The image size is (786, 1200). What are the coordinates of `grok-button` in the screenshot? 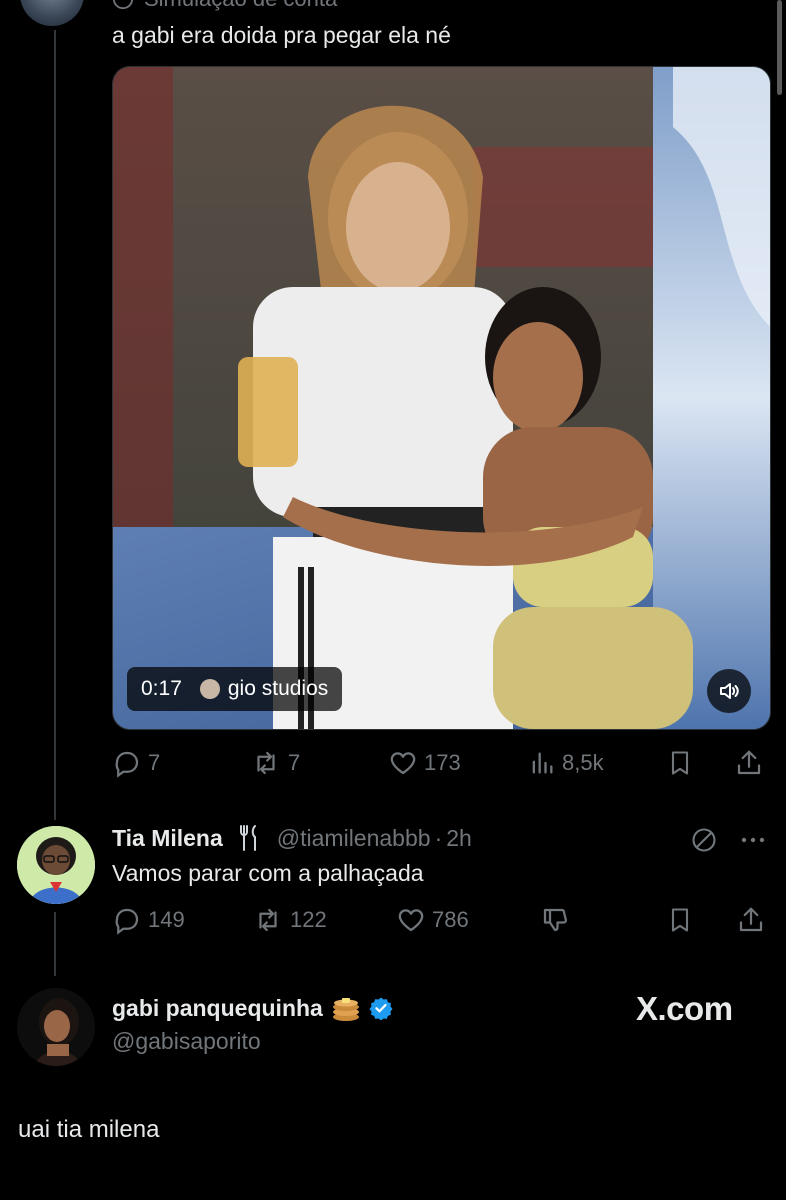 It's located at (704, 840).